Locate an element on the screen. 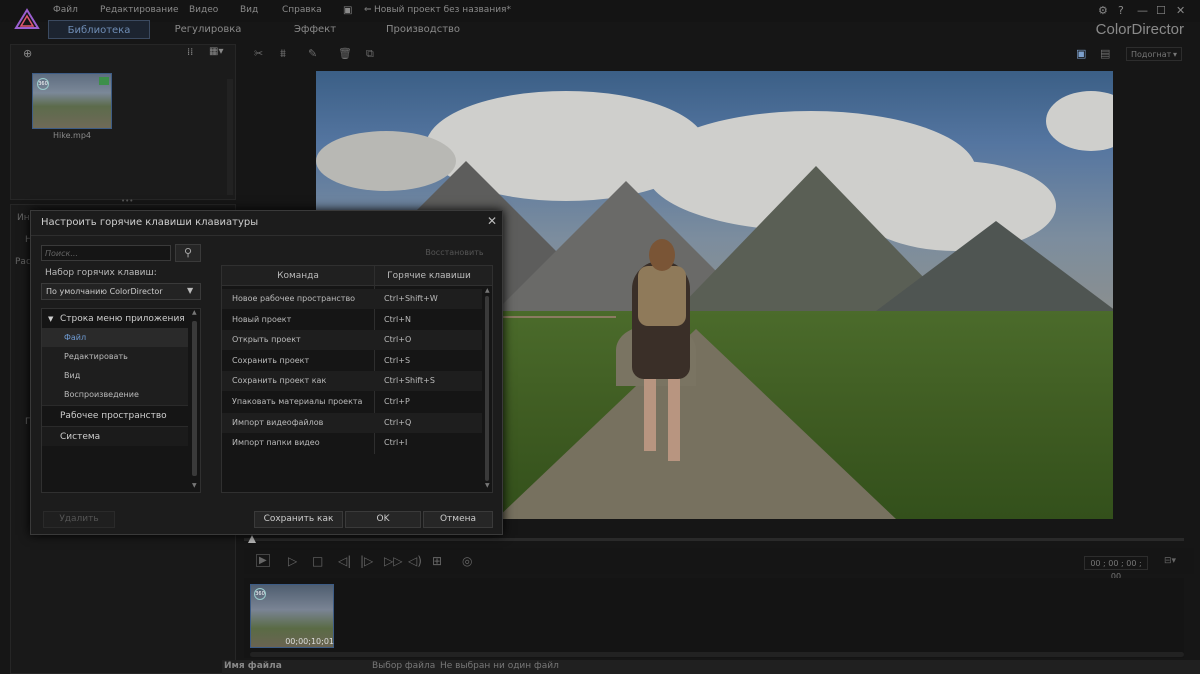 The height and width of the screenshot is (674, 1200). view-options-icon: ▦▾ is located at coordinates (216, 51).